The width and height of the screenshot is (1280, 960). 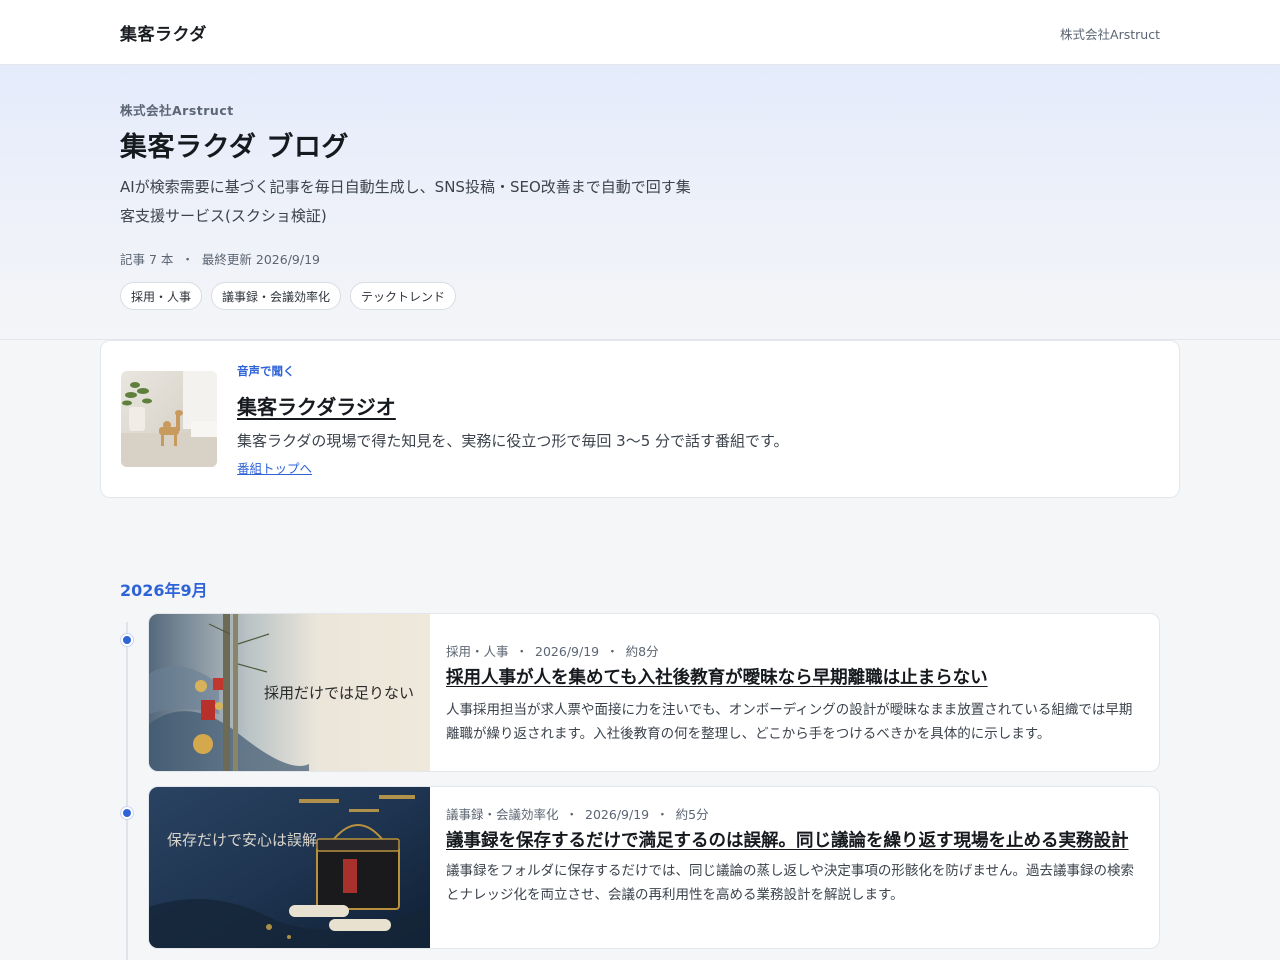 I want to click on post-title-link: 採用人事が人を集めても入社後教育が曖昧なら早期離職は止まらない, so click(x=794, y=678).